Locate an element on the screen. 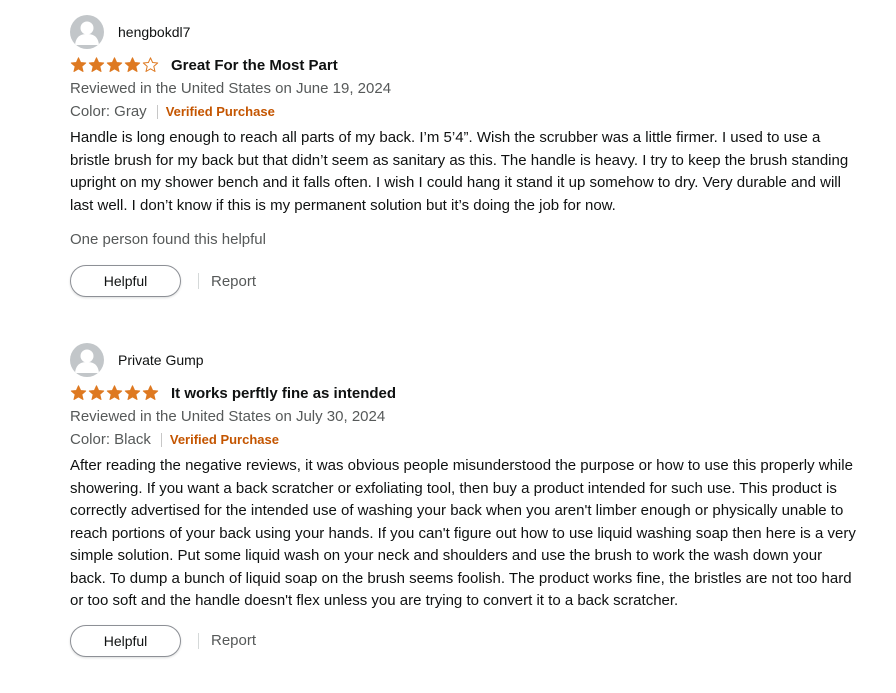  product-variant: Color: Gray is located at coordinates (108, 111).